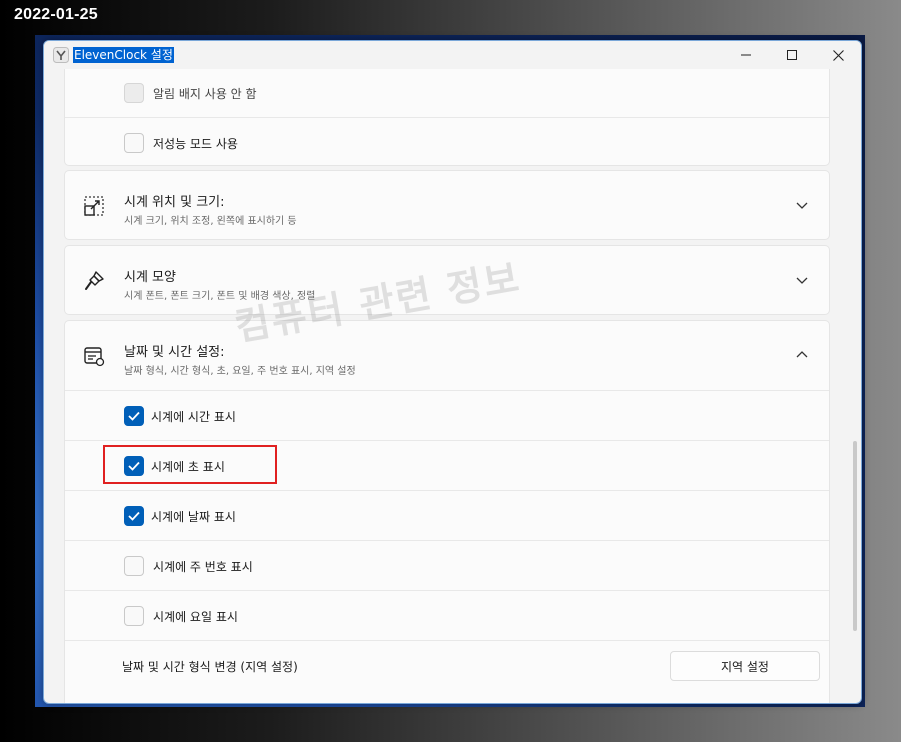 The width and height of the screenshot is (901, 742). Describe the element at coordinates (447, 143) in the screenshot. I see `list-item: 저성능 모드 사용` at that location.